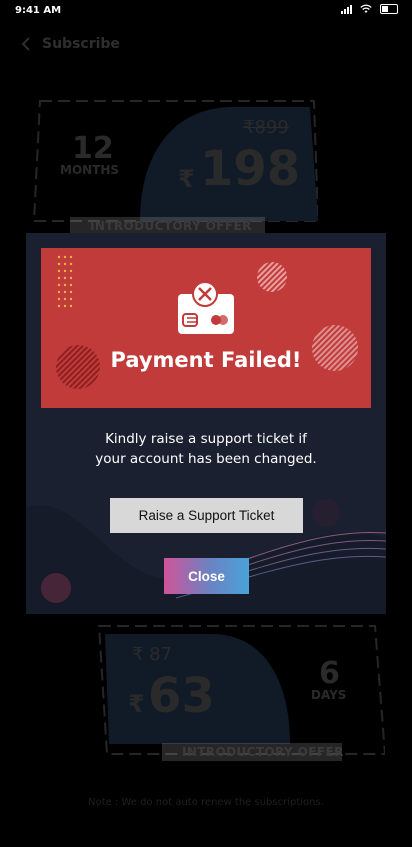 The height and width of the screenshot is (847, 412). What do you see at coordinates (152, 654) in the screenshot?
I see `plan-original-price: ₹ 87` at bounding box center [152, 654].